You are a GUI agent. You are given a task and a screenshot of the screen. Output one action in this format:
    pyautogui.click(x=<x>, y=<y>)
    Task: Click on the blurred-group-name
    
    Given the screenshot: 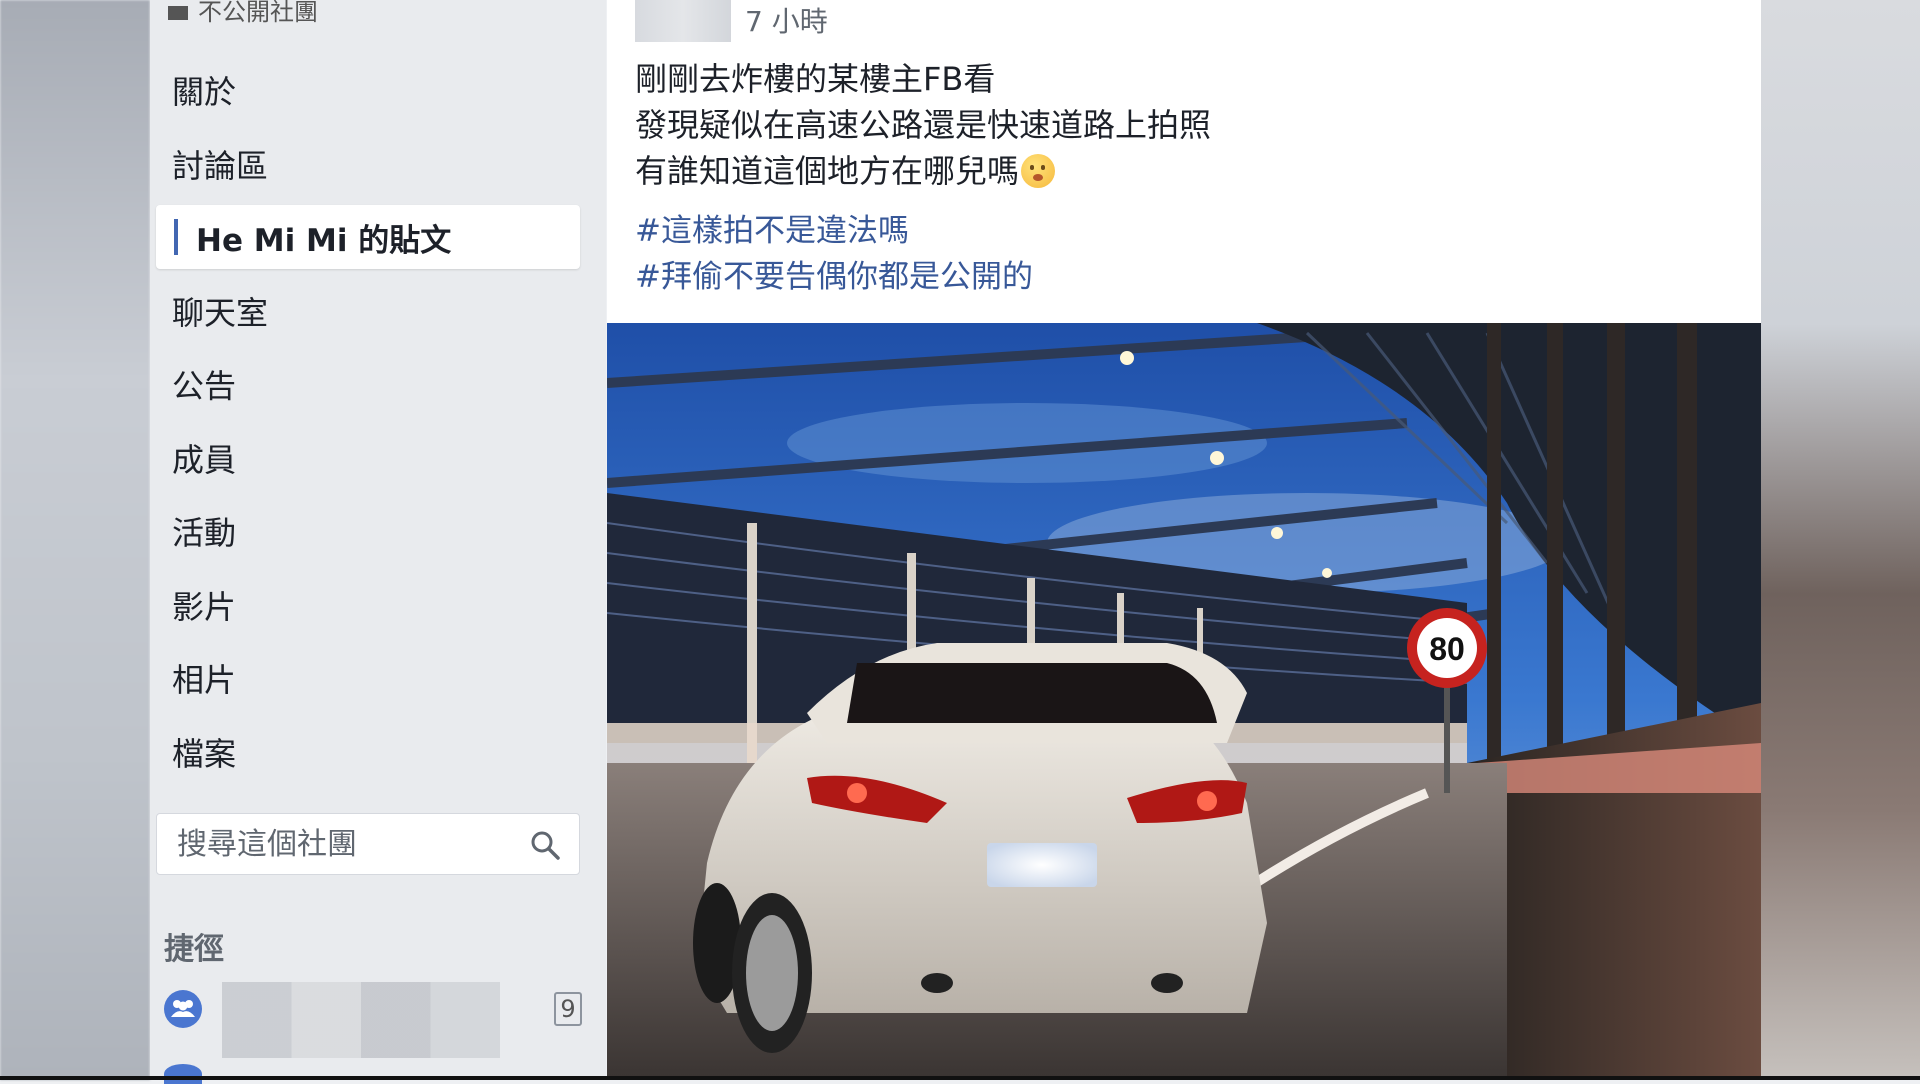 What is the action you would take?
    pyautogui.click(x=361, y=1020)
    